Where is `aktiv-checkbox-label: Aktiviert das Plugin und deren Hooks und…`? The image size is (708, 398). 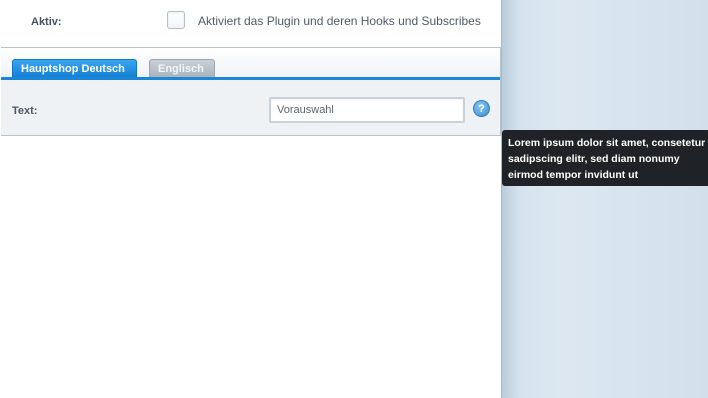 aktiv-checkbox-label: Aktiviert das Plugin und deren Hooks und… is located at coordinates (339, 21).